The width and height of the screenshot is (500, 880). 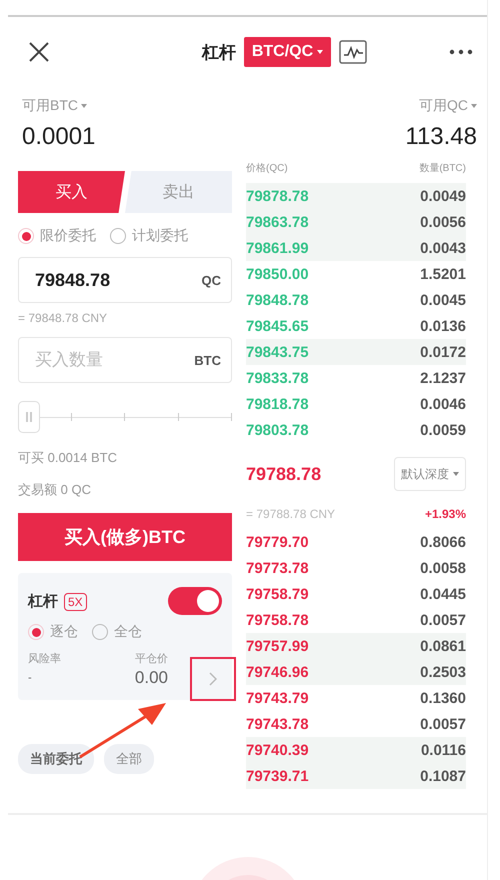 I want to click on risk-label: 风险率, so click(x=44, y=659).